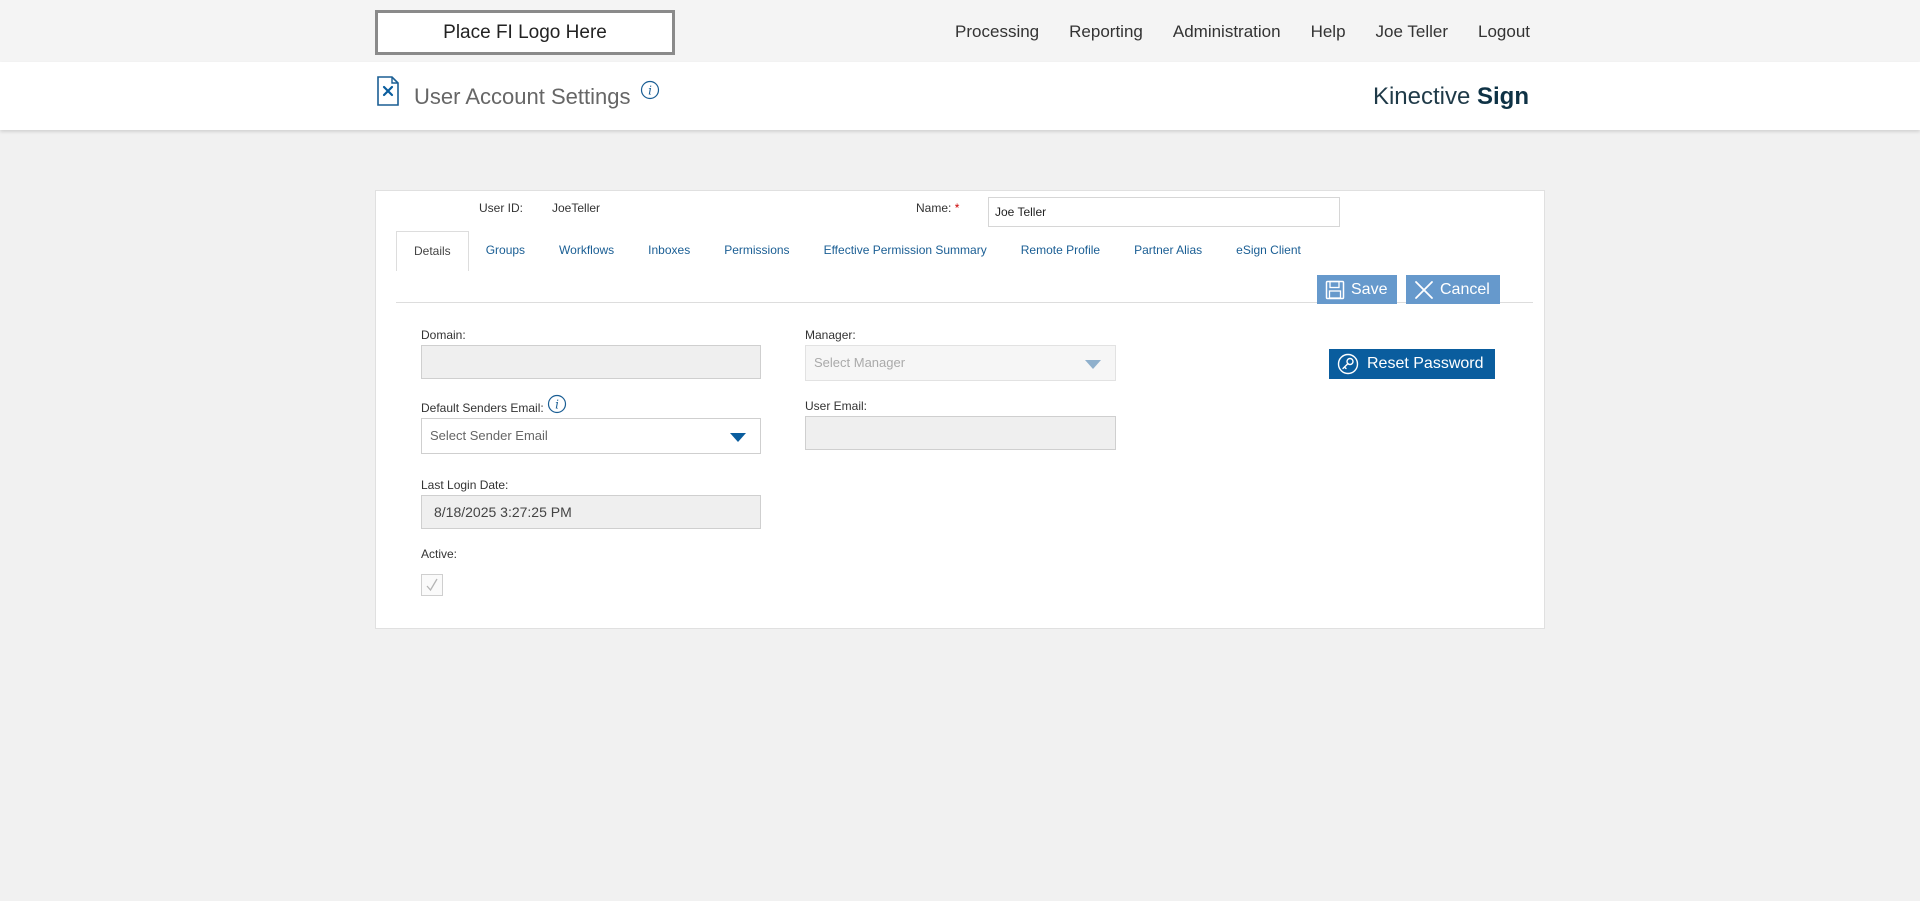 The width and height of the screenshot is (1920, 901). I want to click on user-email-label: User Email:, so click(836, 406).